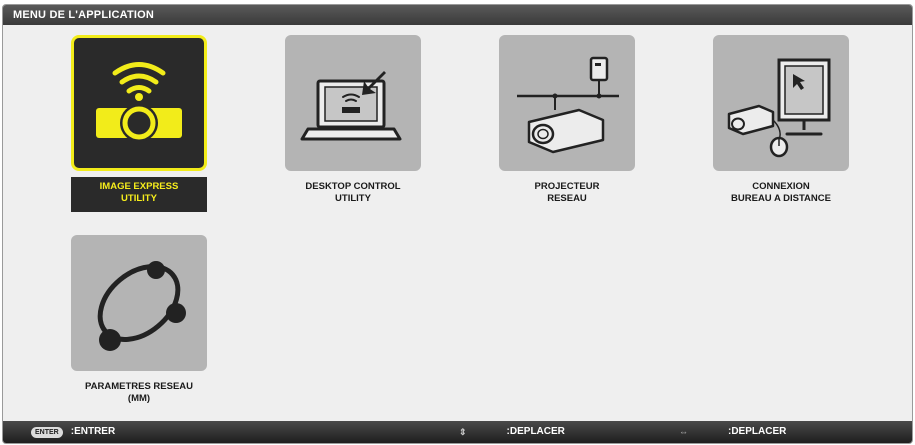  I want to click on tile-connexion-bureau-a-distance: CONNEXION BUREAU A DISTANCE, so click(781, 120).